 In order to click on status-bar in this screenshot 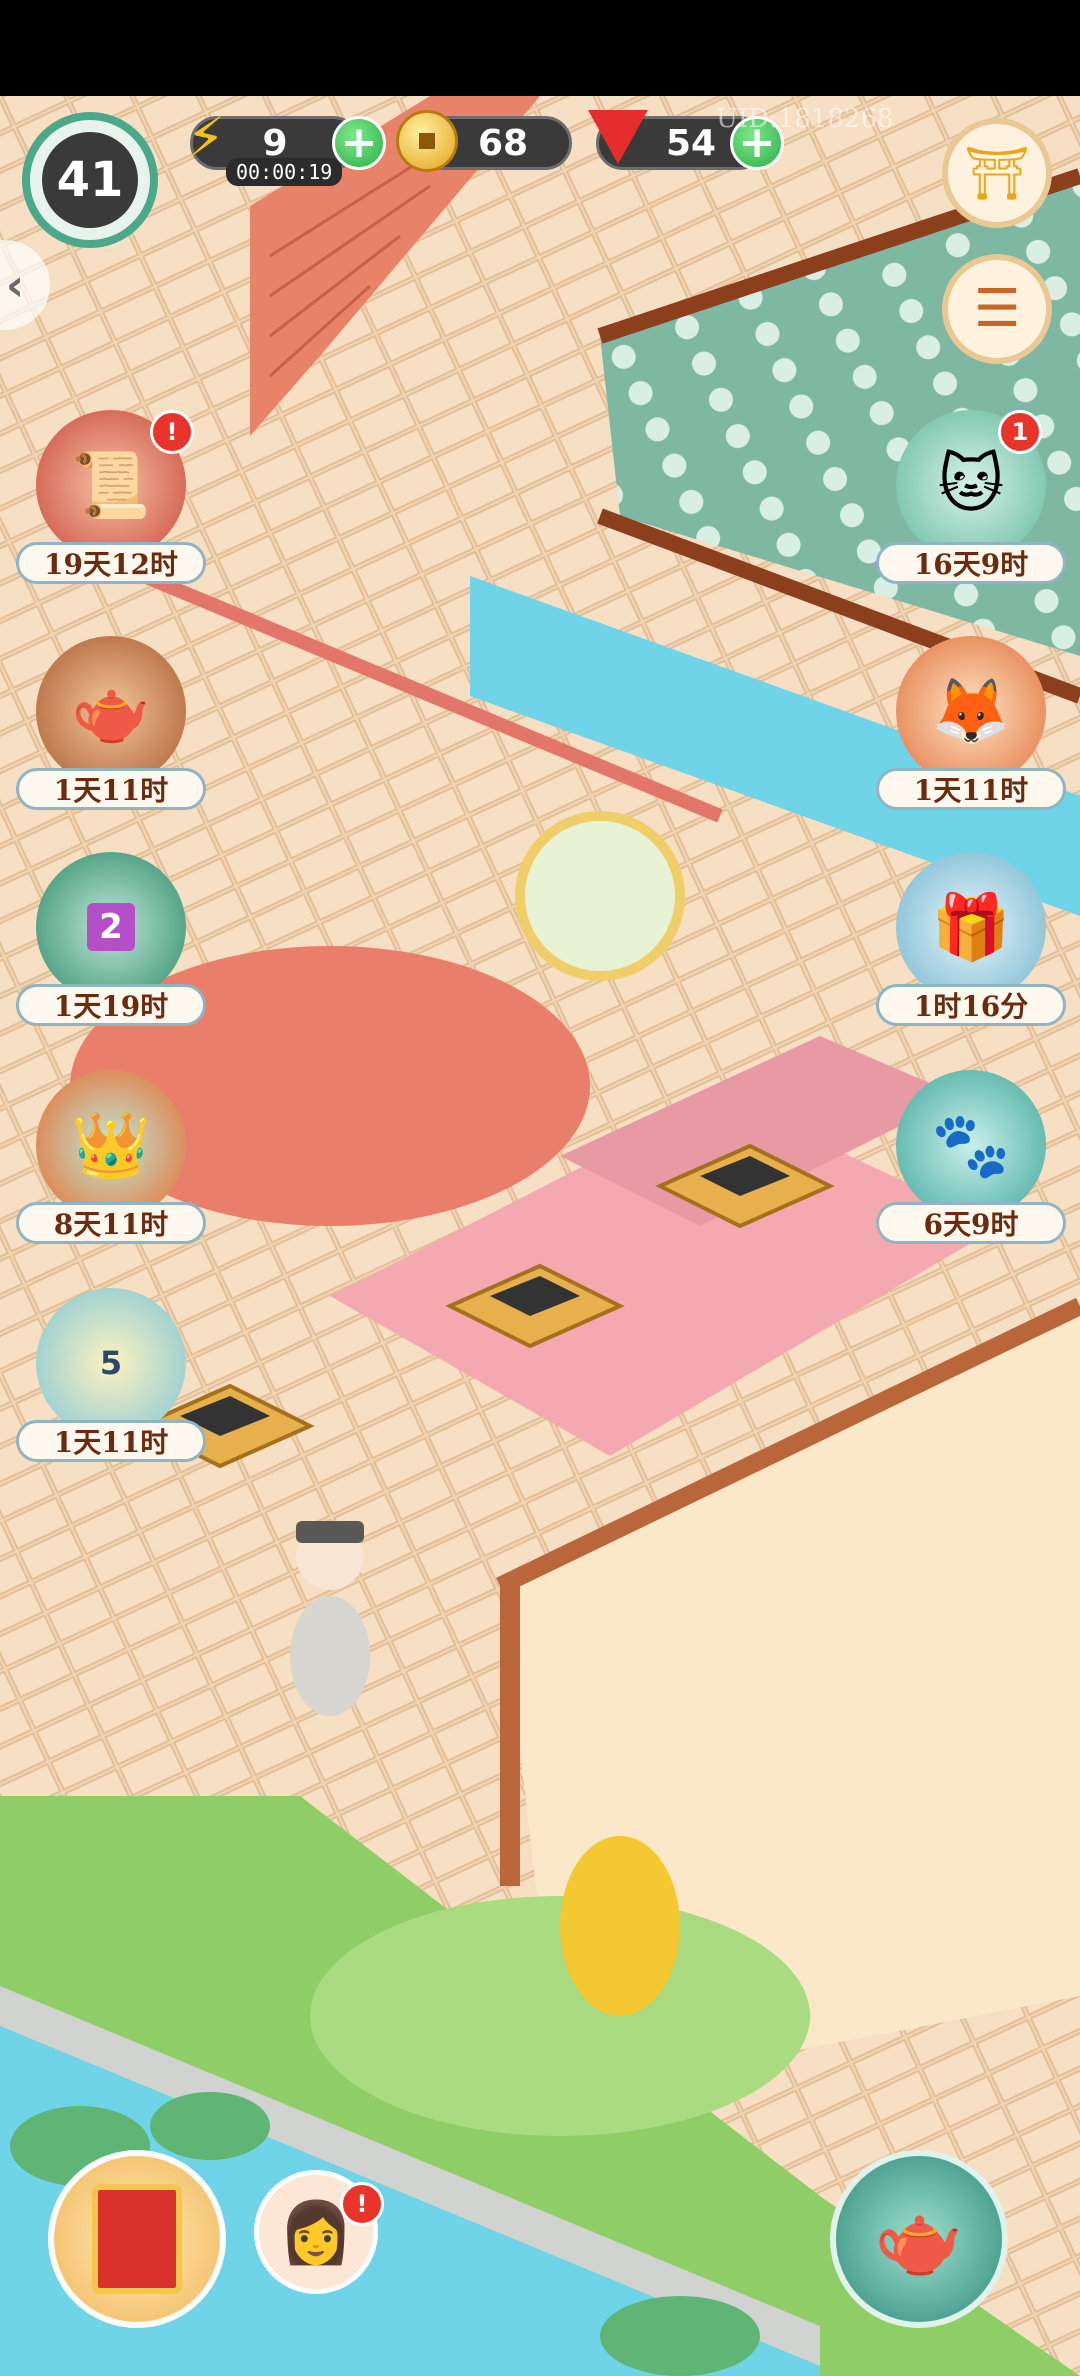, I will do `click(540, 48)`.